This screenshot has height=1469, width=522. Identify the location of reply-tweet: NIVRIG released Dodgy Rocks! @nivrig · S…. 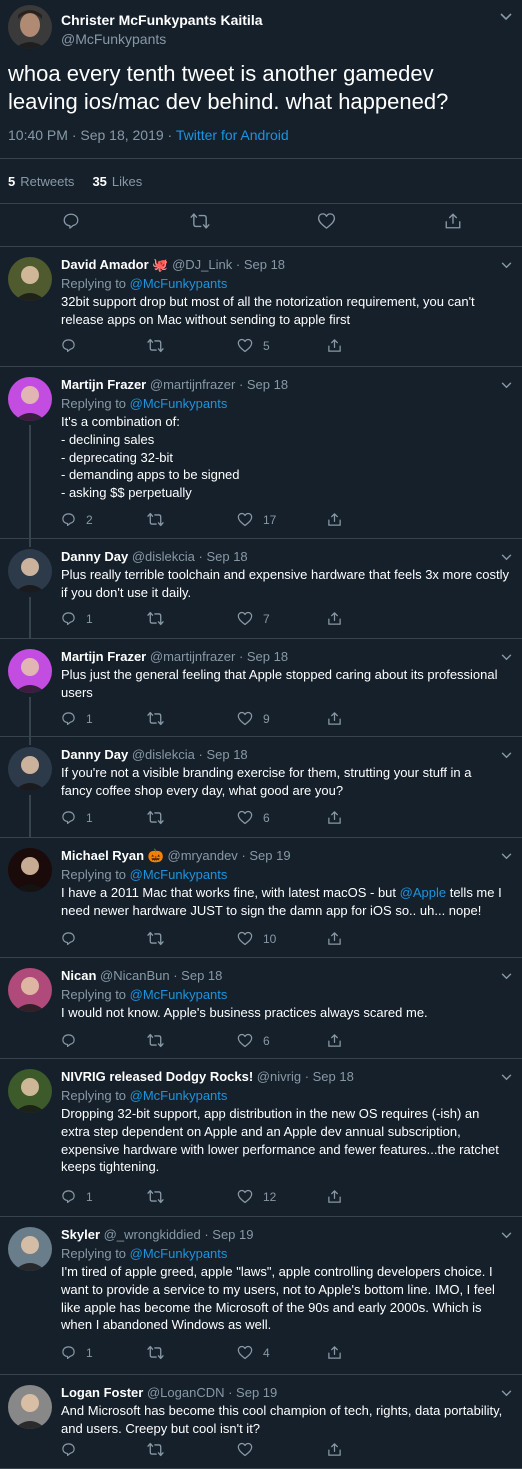
(261, 1138).